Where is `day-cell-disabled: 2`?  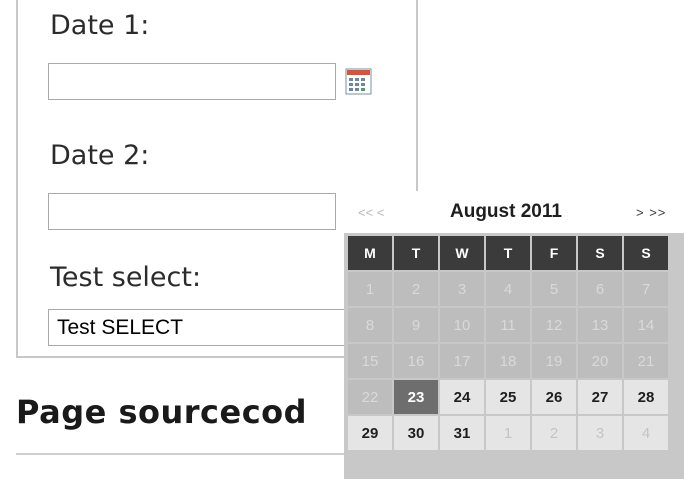 day-cell-disabled: 2 is located at coordinates (416, 289).